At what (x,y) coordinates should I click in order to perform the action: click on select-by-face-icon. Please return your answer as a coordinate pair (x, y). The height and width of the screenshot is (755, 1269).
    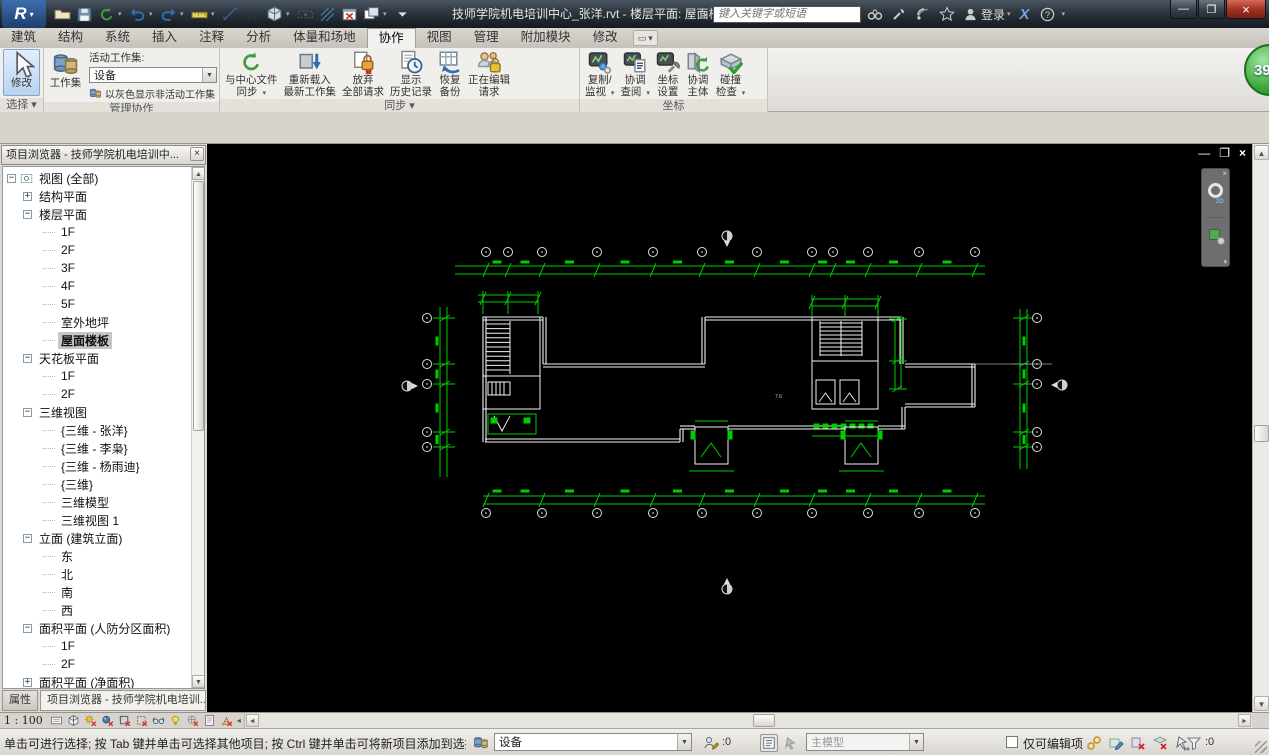
    Looking at the image, I should click on (1160, 743).